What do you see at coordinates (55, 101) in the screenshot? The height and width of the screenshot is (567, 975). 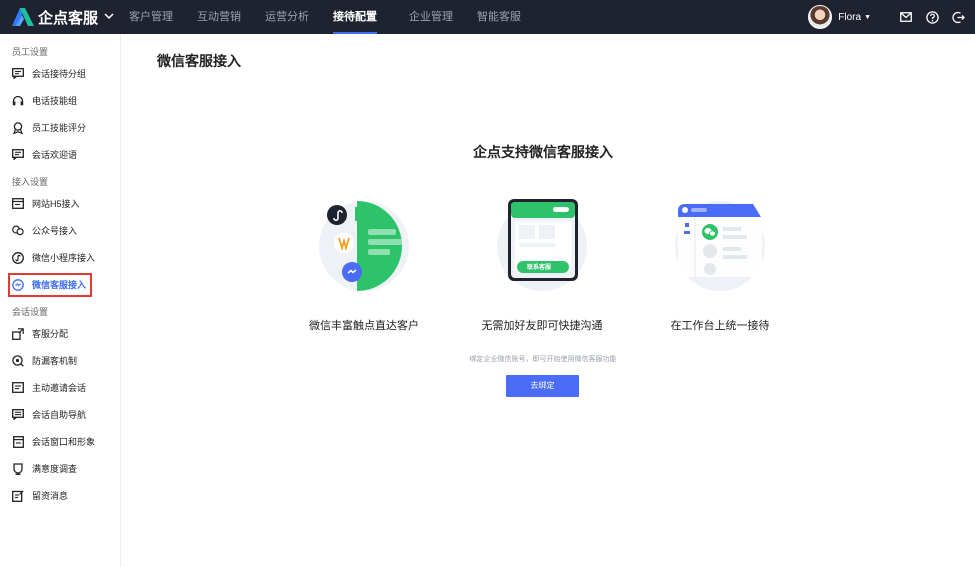 I see `sidebar-item-label: 电话技能组` at bounding box center [55, 101].